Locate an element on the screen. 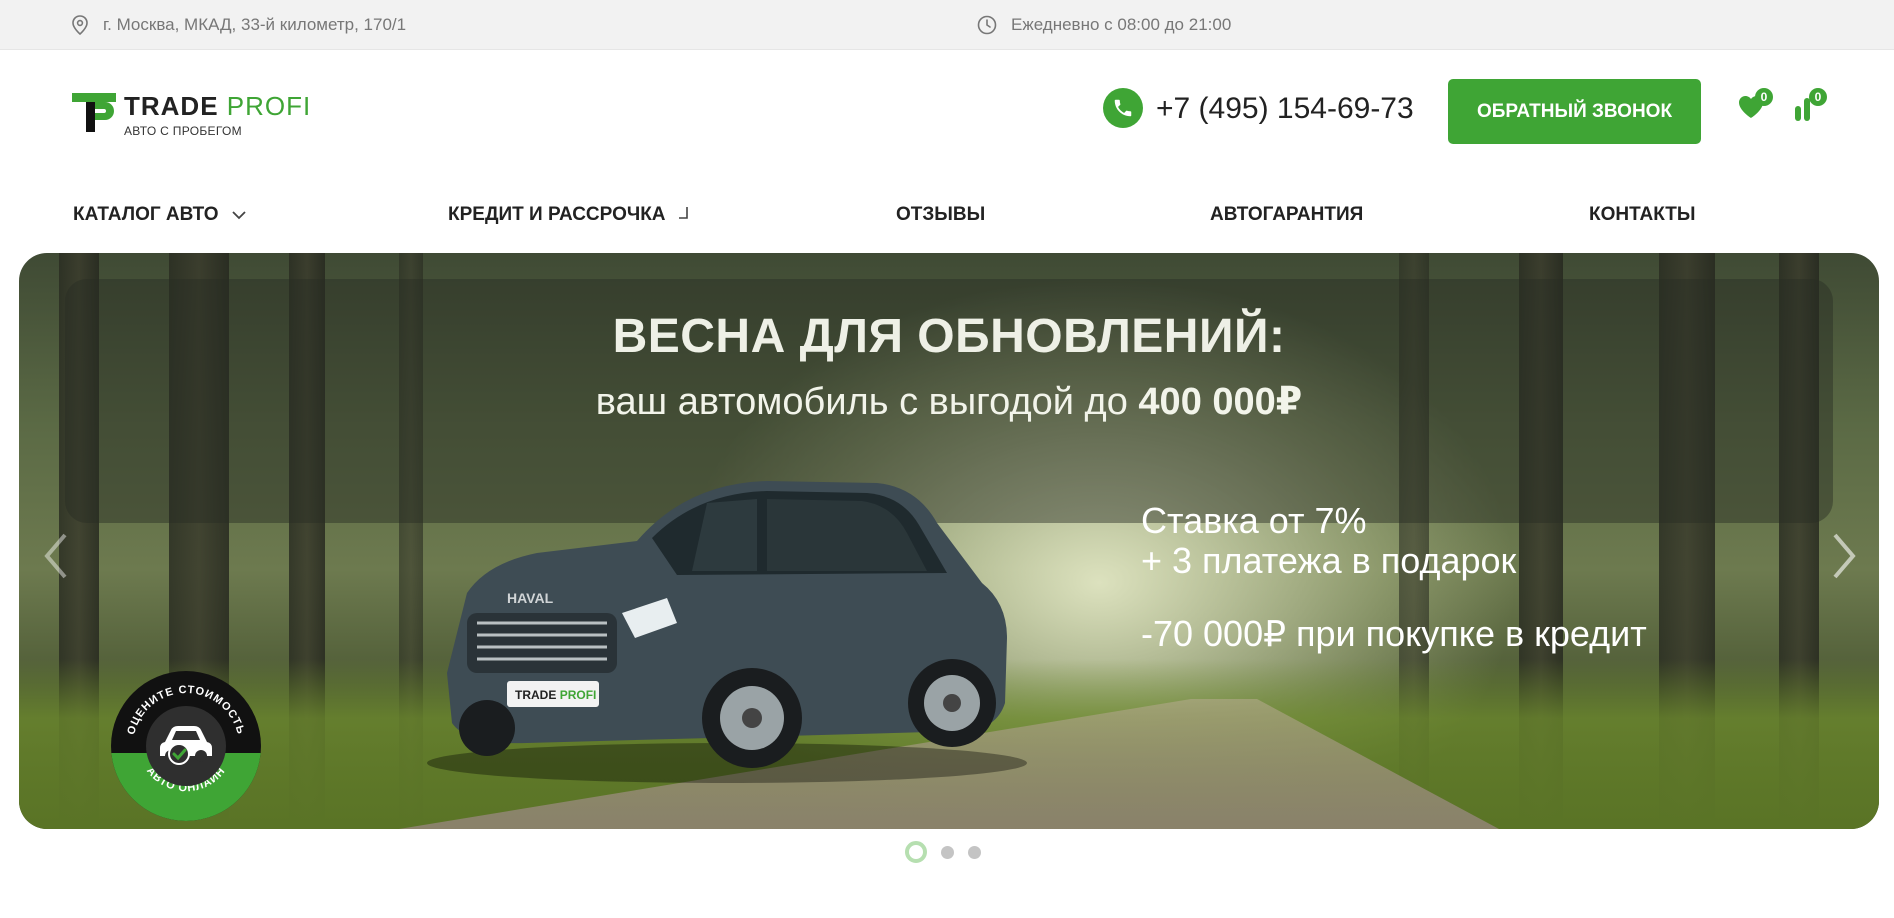 The height and width of the screenshot is (918, 1894). favorites-count: 0 is located at coordinates (1764, 97).